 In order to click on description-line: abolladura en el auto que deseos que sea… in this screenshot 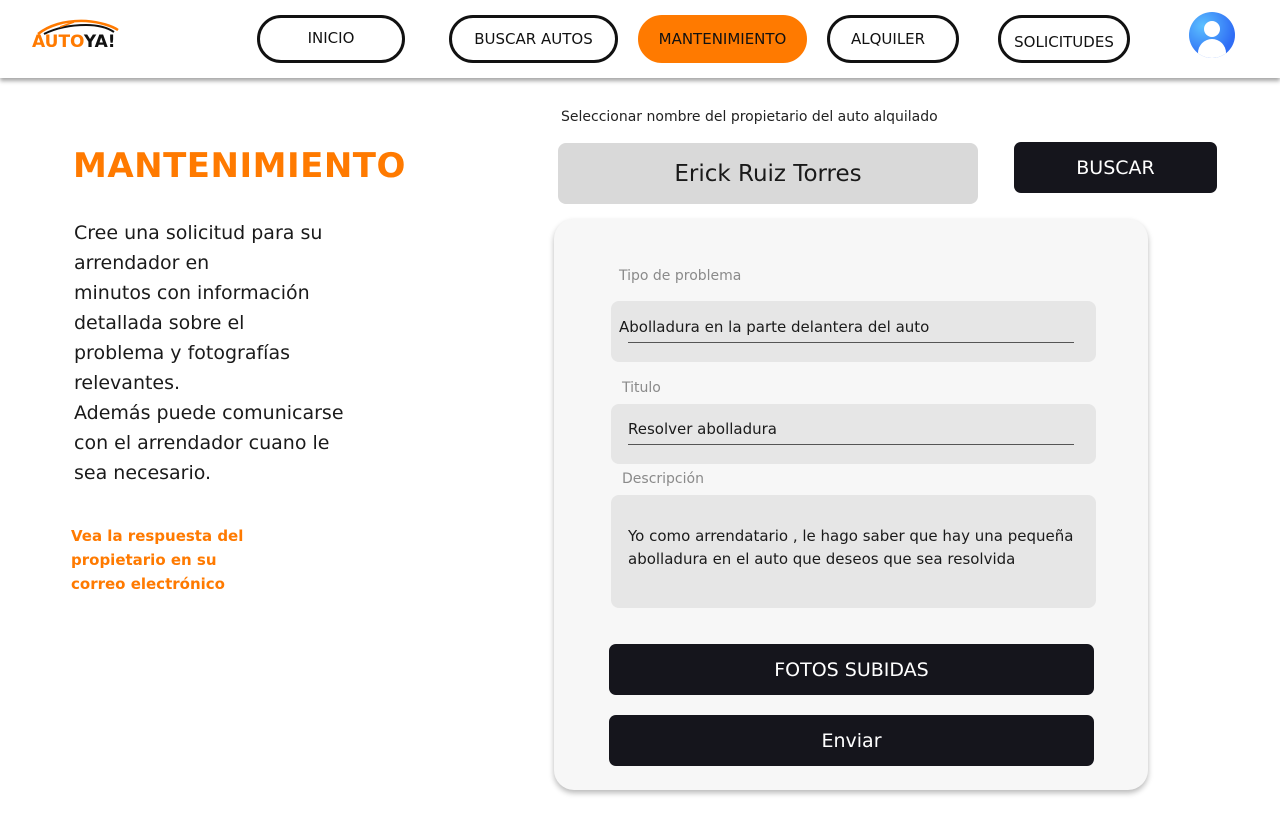, I will do `click(822, 559)`.